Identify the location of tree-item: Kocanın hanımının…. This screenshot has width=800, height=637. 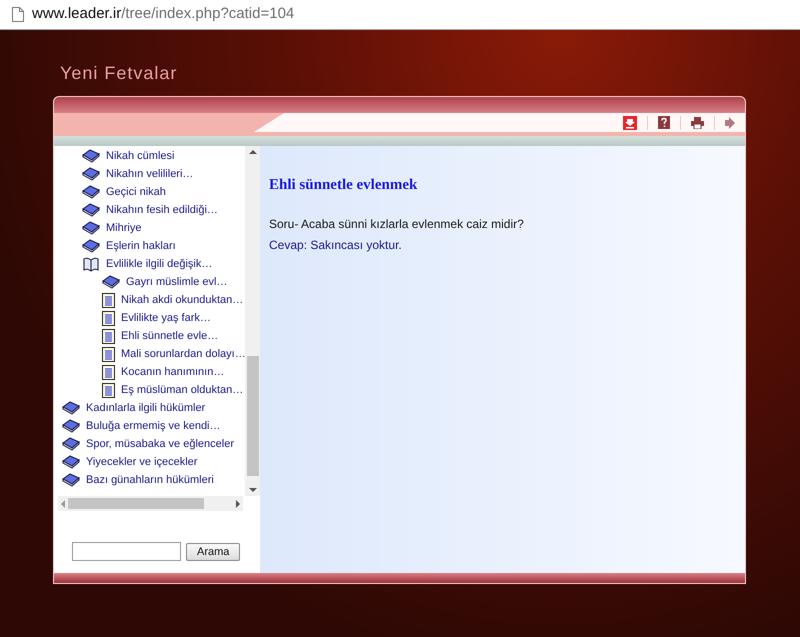
(163, 372).